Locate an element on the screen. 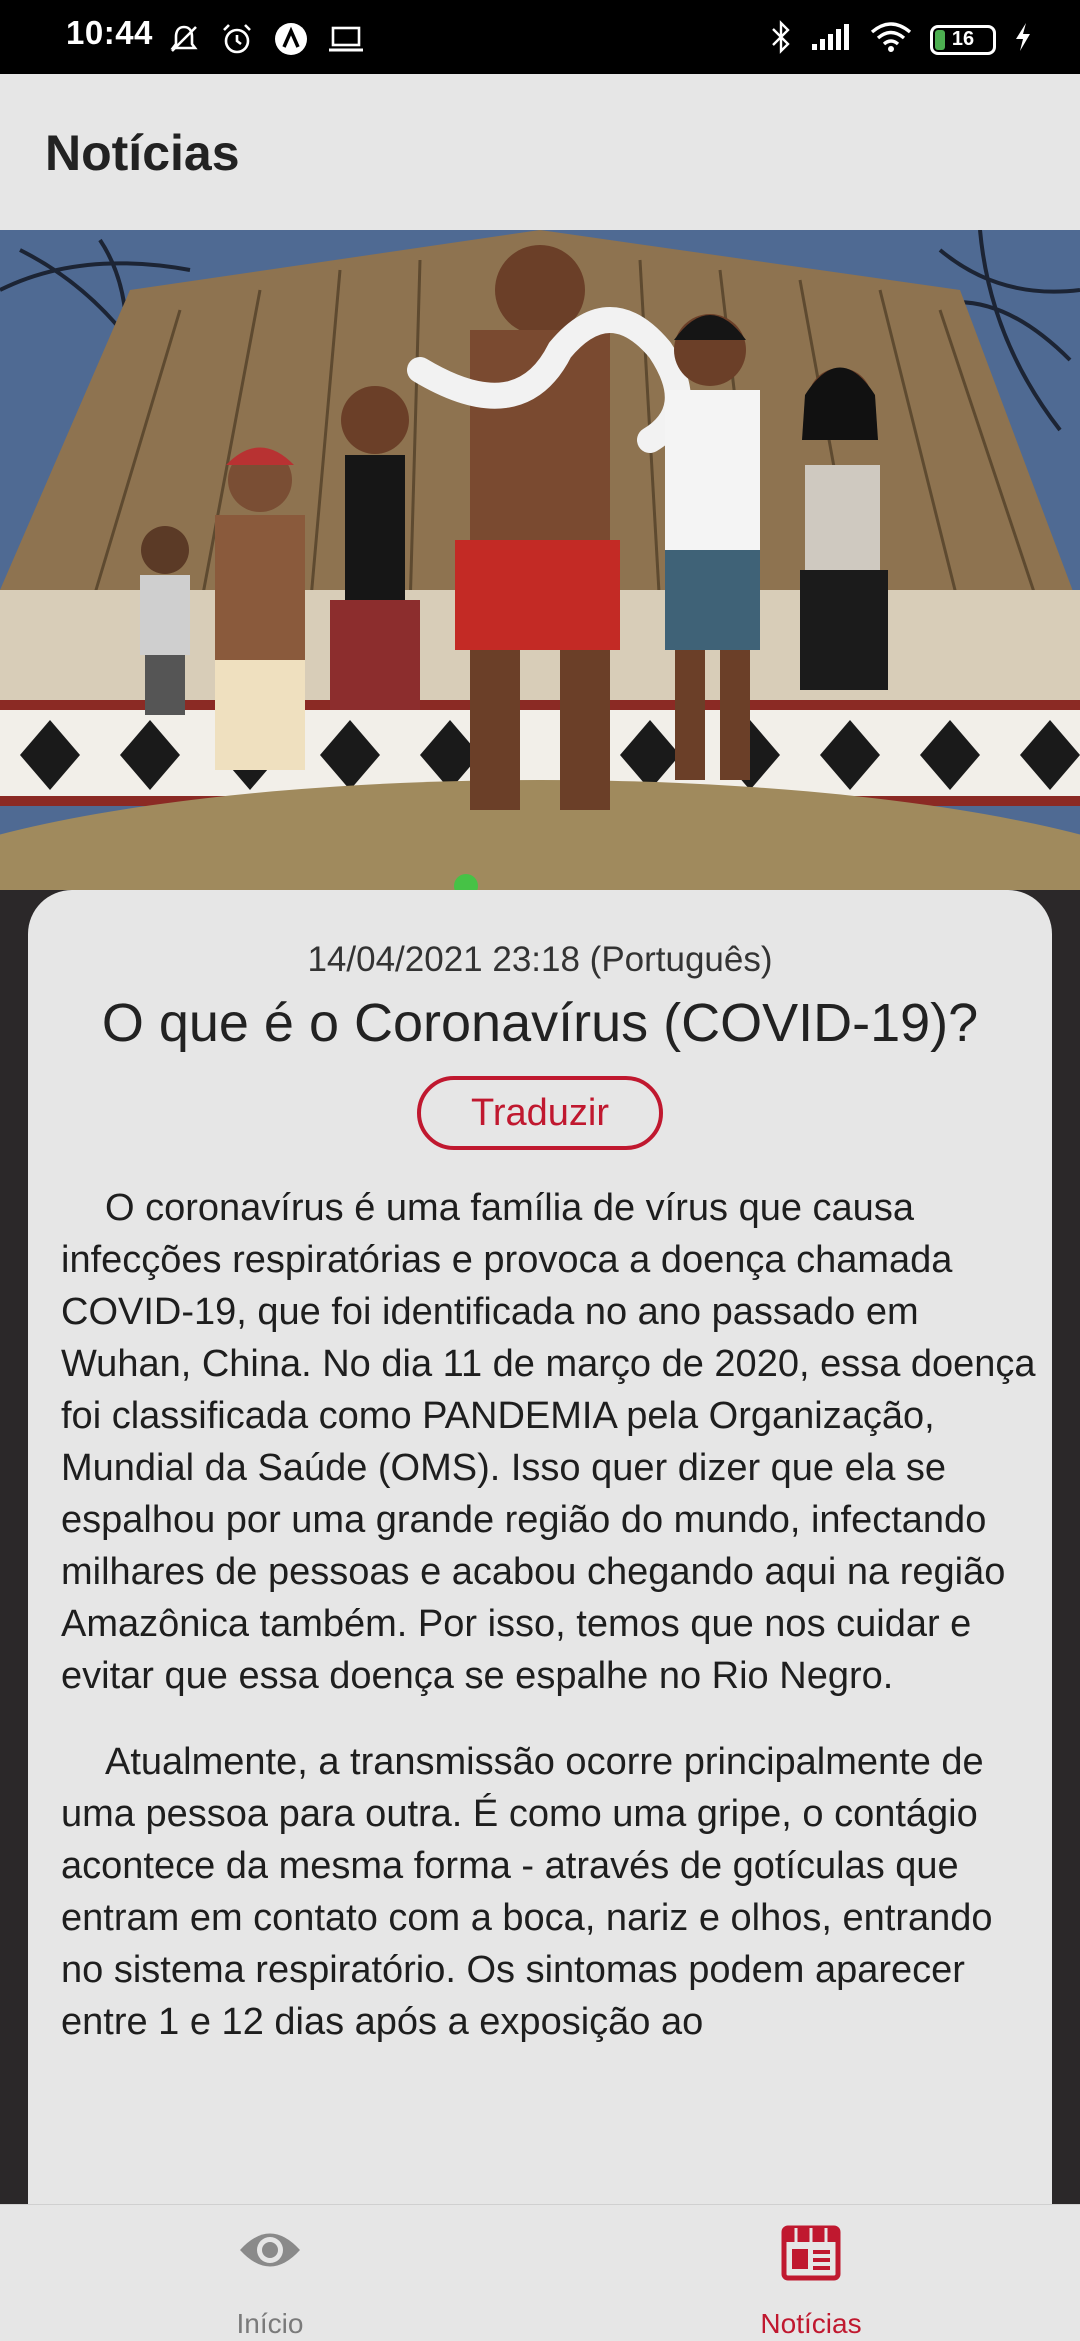  app-bar: Notícias is located at coordinates (540, 152).